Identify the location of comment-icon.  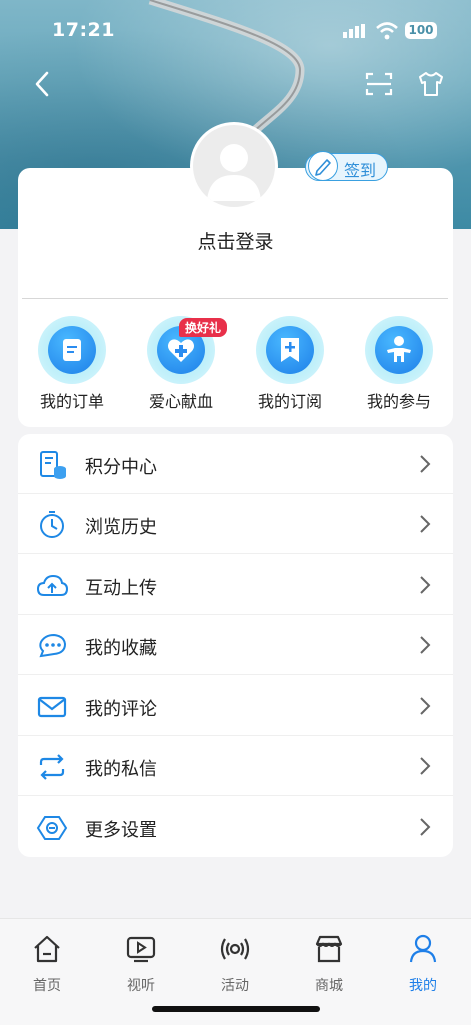
(52, 707).